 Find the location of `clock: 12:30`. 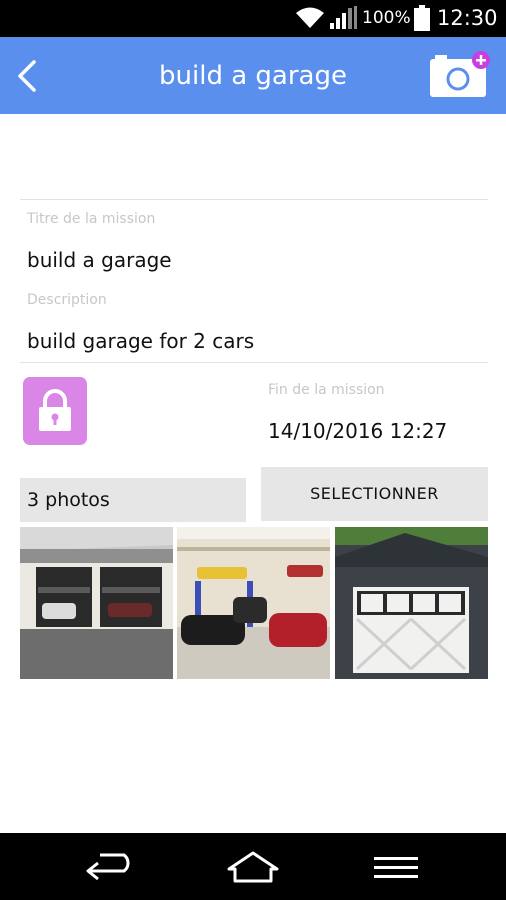

clock: 12:30 is located at coordinates (467, 18).